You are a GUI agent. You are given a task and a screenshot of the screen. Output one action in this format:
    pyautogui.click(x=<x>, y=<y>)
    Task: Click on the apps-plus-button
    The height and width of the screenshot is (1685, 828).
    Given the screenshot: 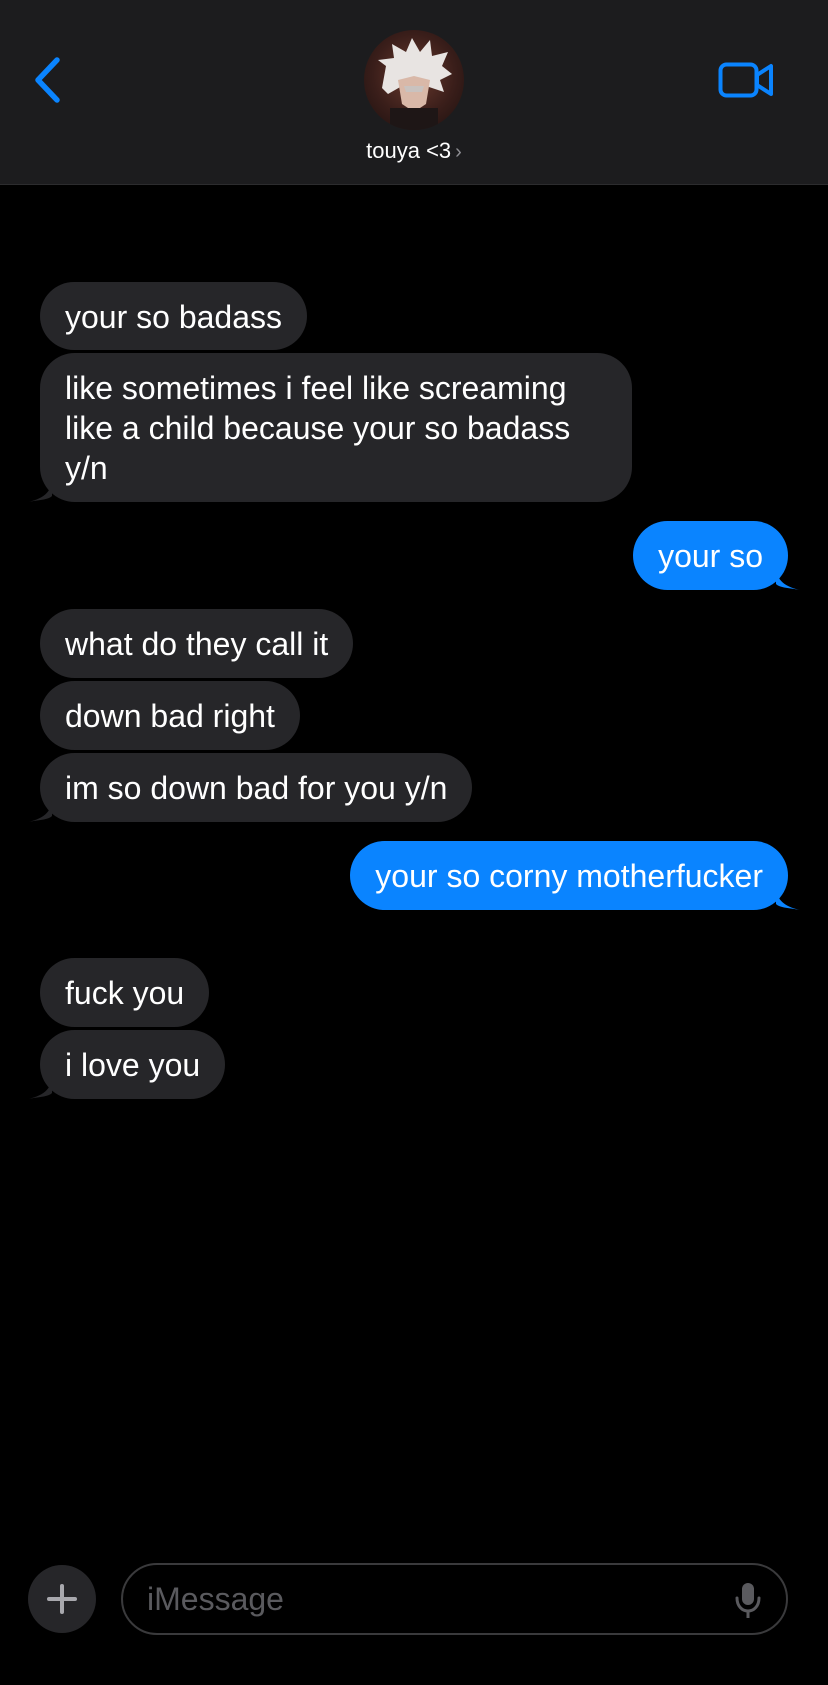 What is the action you would take?
    pyautogui.click(x=62, y=1599)
    